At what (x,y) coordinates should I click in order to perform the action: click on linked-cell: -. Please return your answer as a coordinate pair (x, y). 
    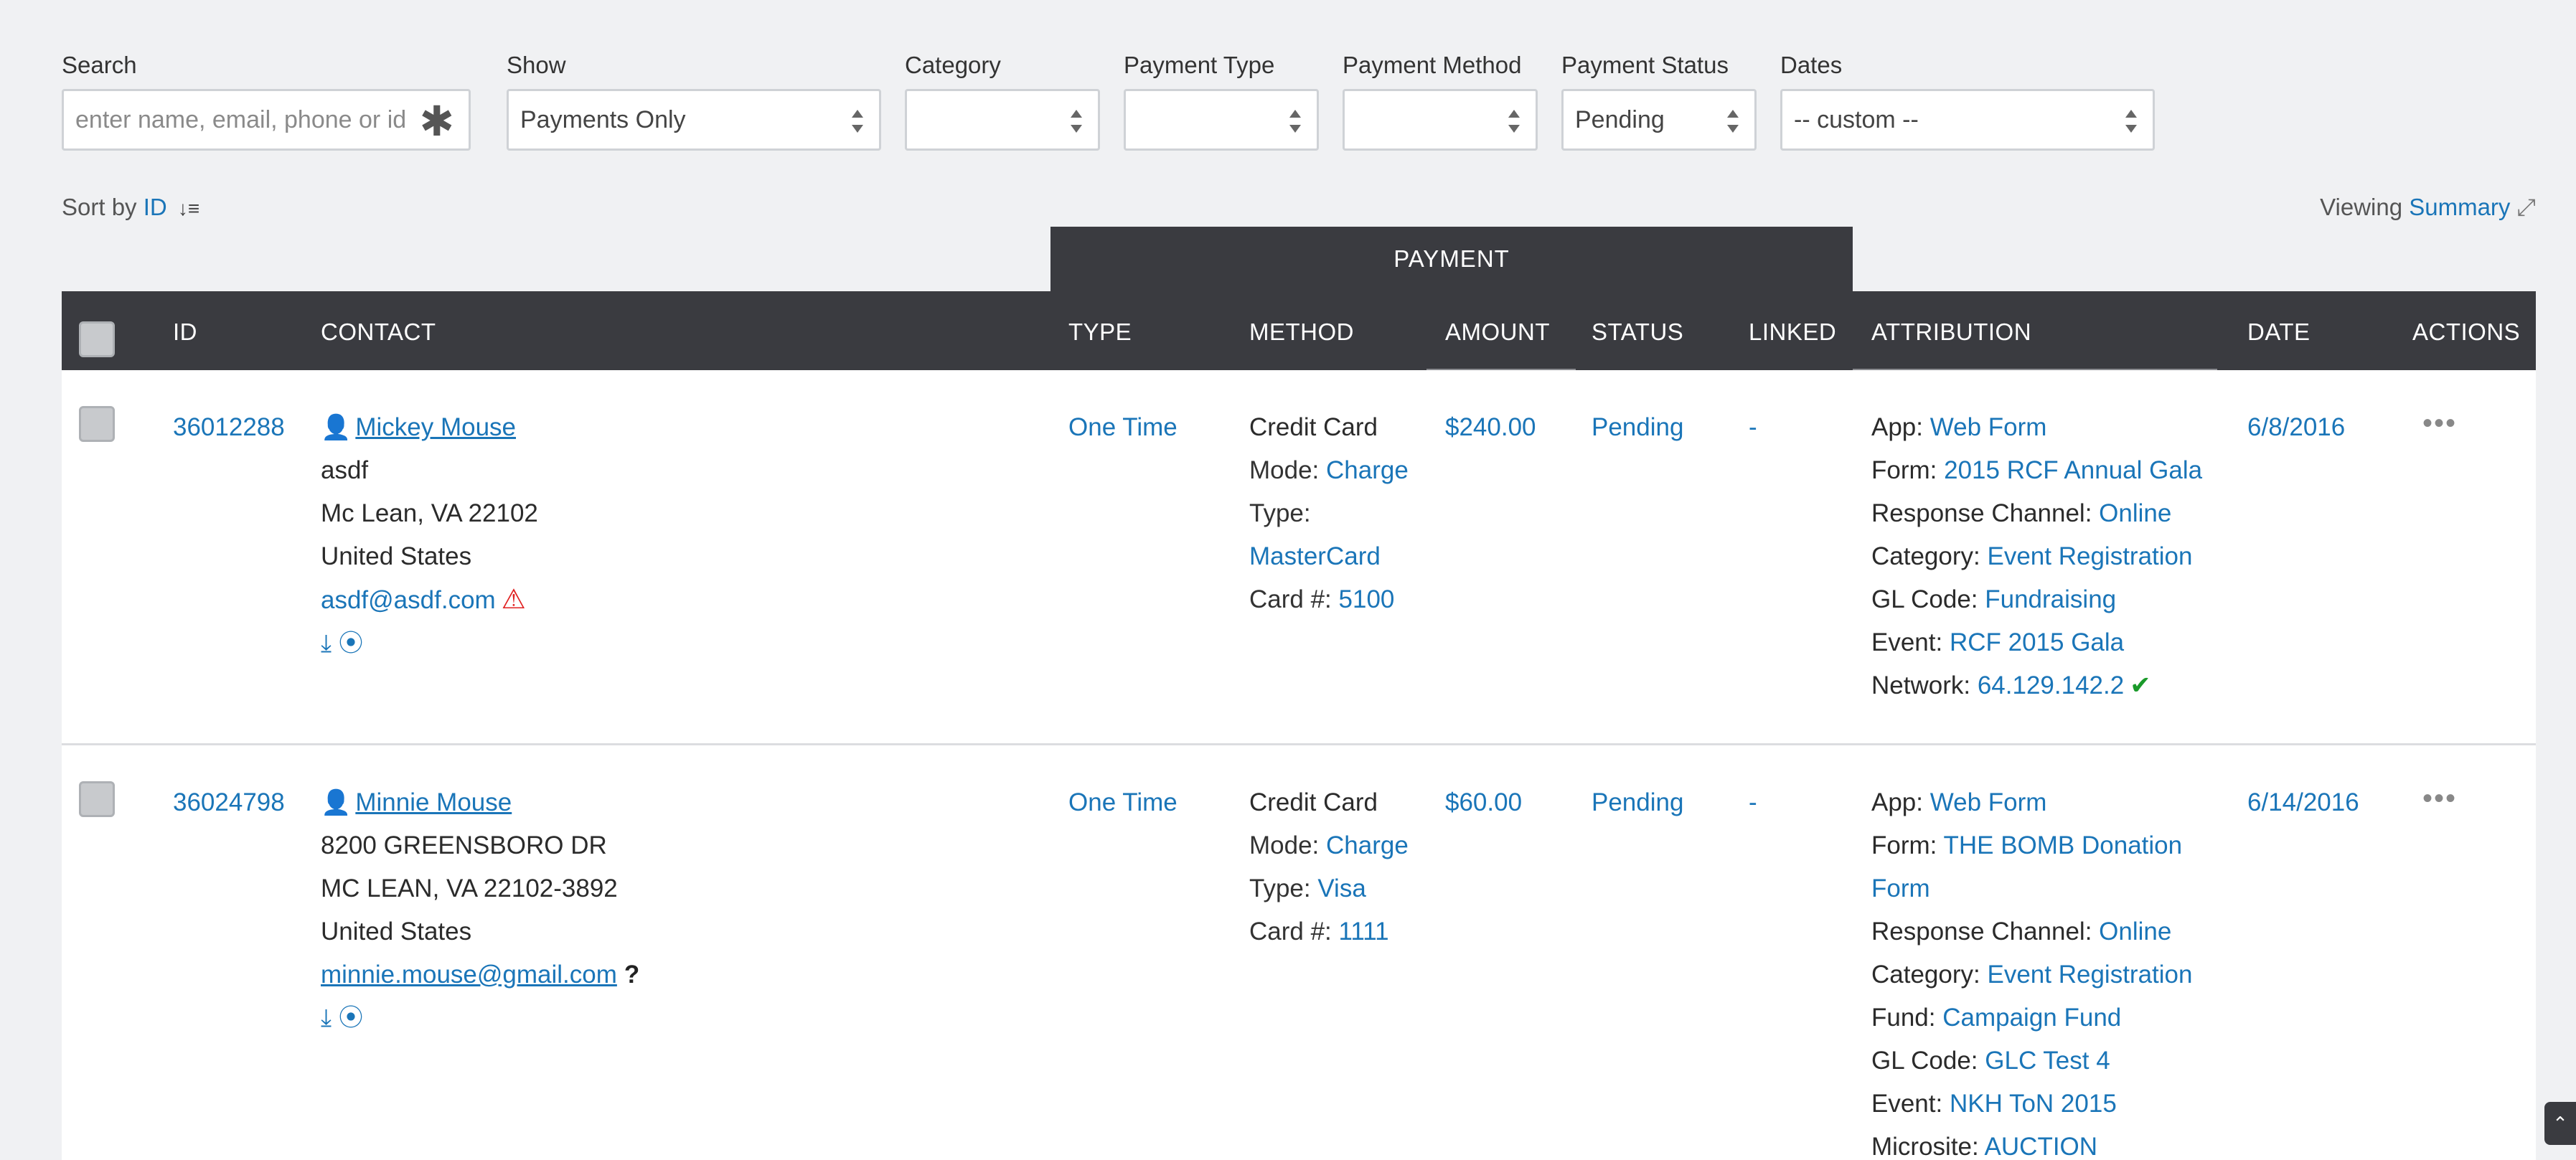
    Looking at the image, I should click on (1753, 427).